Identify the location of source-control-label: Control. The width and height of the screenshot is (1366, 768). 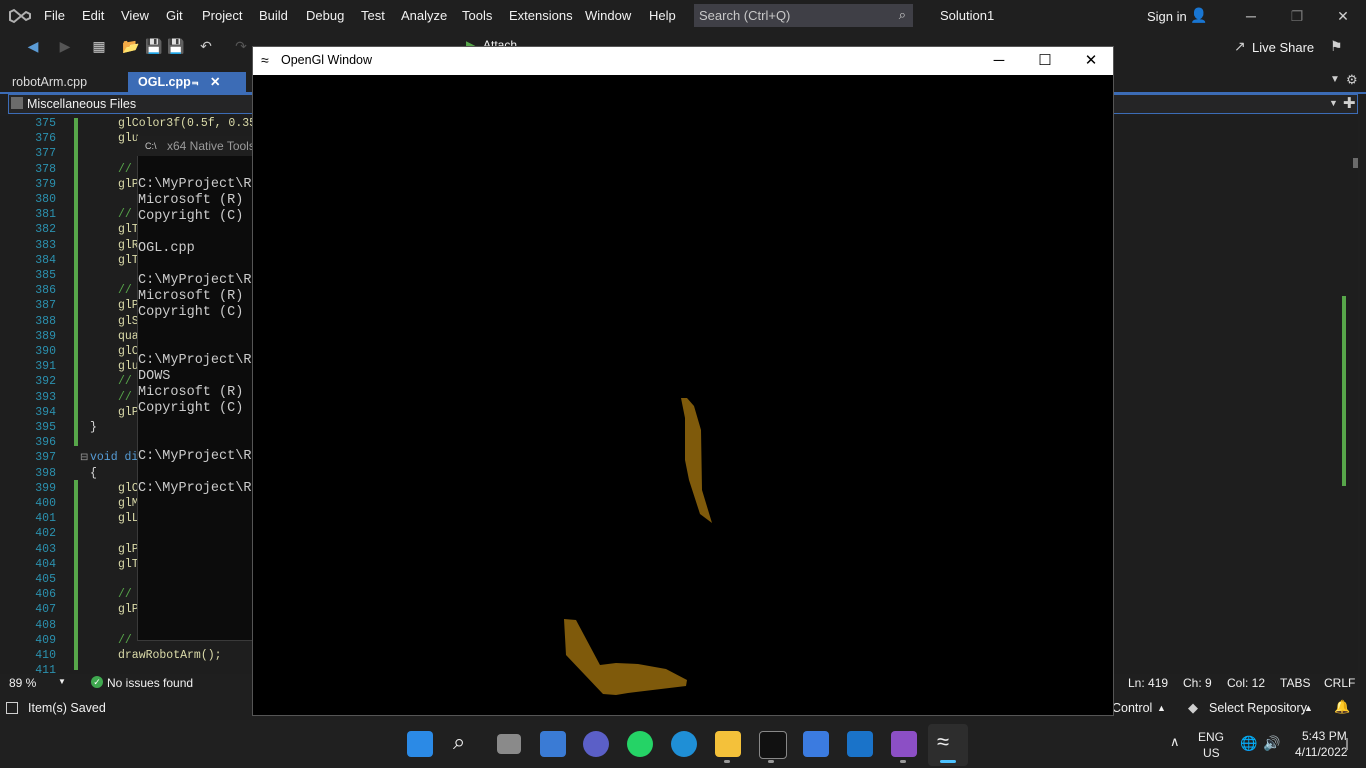
(1132, 708).